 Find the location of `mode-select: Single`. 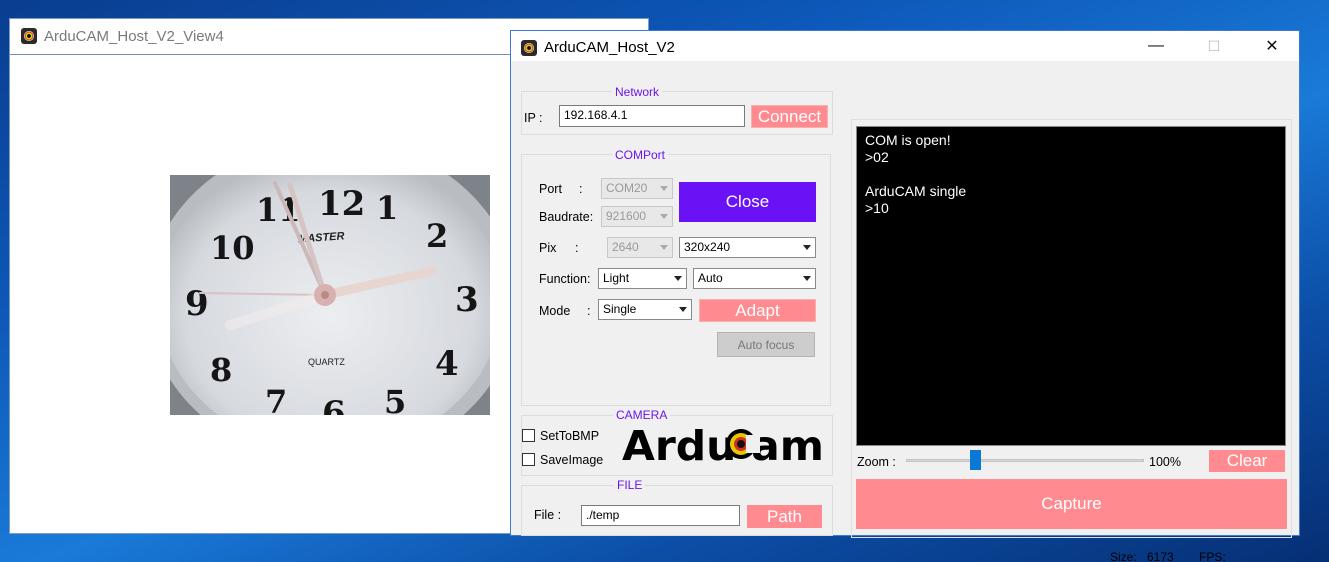

mode-select: Single is located at coordinates (645, 309).